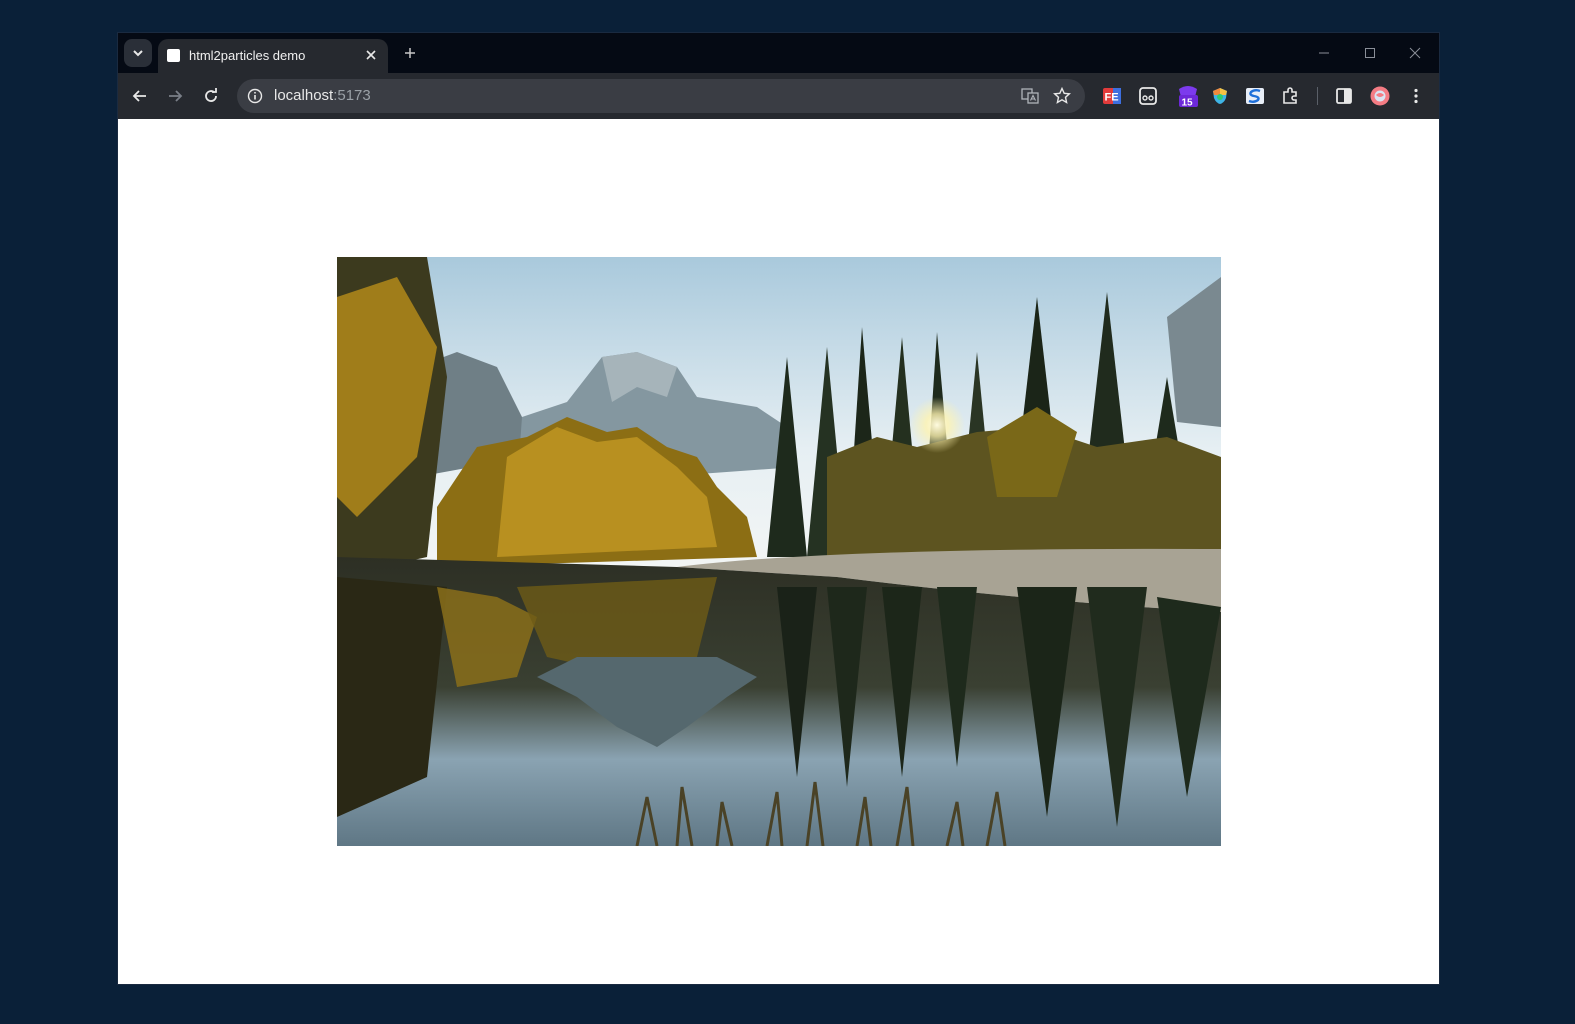 The width and height of the screenshot is (1575, 1024). I want to click on side-panel-button, so click(1344, 96).